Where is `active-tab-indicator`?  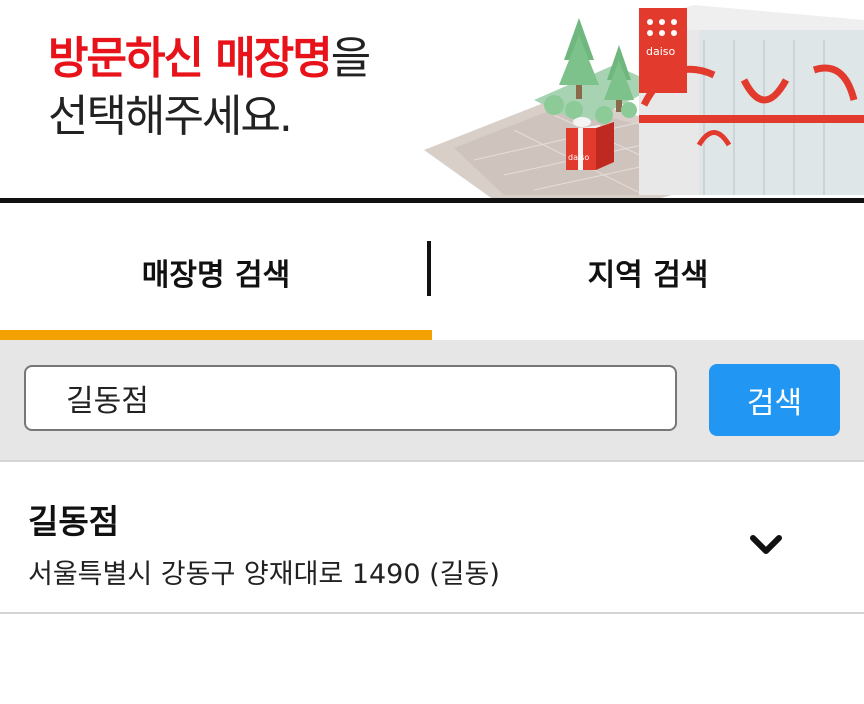
active-tab-indicator is located at coordinates (216, 335).